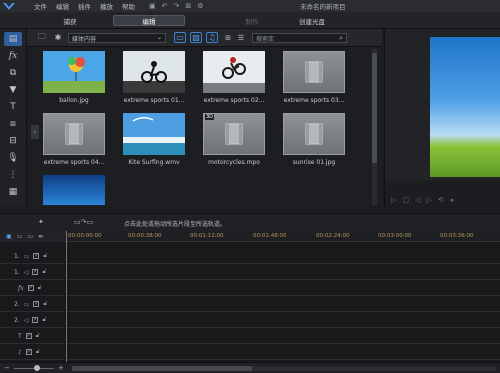 The height and width of the screenshot is (373, 500). I want to click on playhead, so click(66, 296).